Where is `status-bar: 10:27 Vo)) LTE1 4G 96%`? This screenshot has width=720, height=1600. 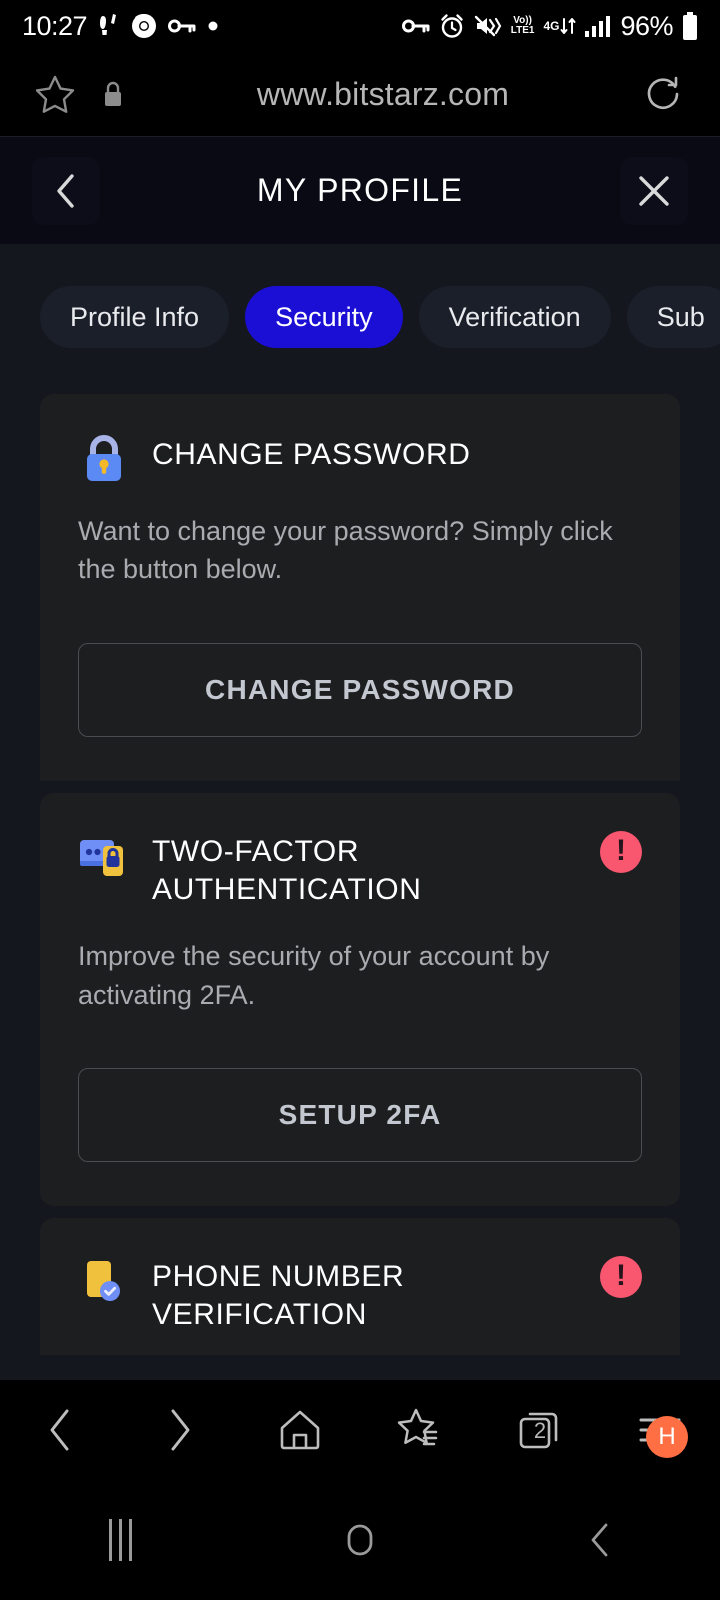 status-bar: 10:27 Vo)) LTE1 4G 96% is located at coordinates (360, 26).